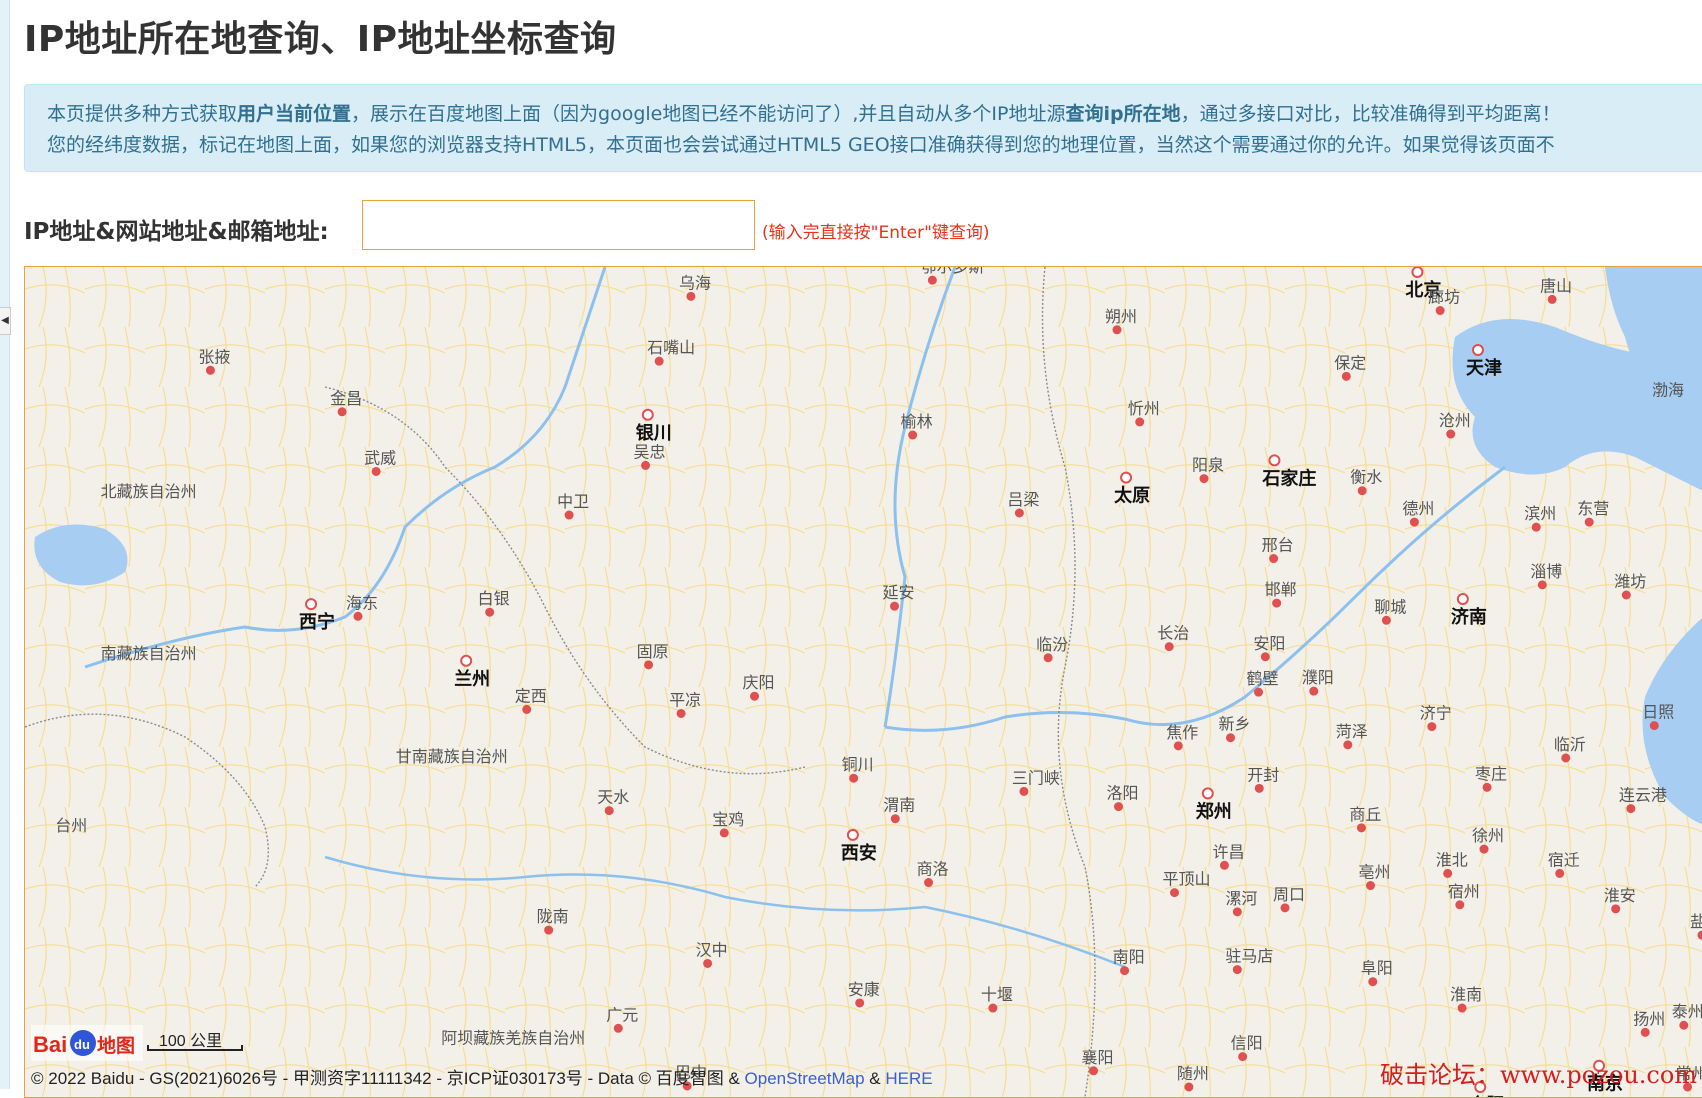 This screenshot has width=1702, height=1098. Describe the element at coordinates (1484, 849) in the screenshot. I see `city-68-marker` at that location.